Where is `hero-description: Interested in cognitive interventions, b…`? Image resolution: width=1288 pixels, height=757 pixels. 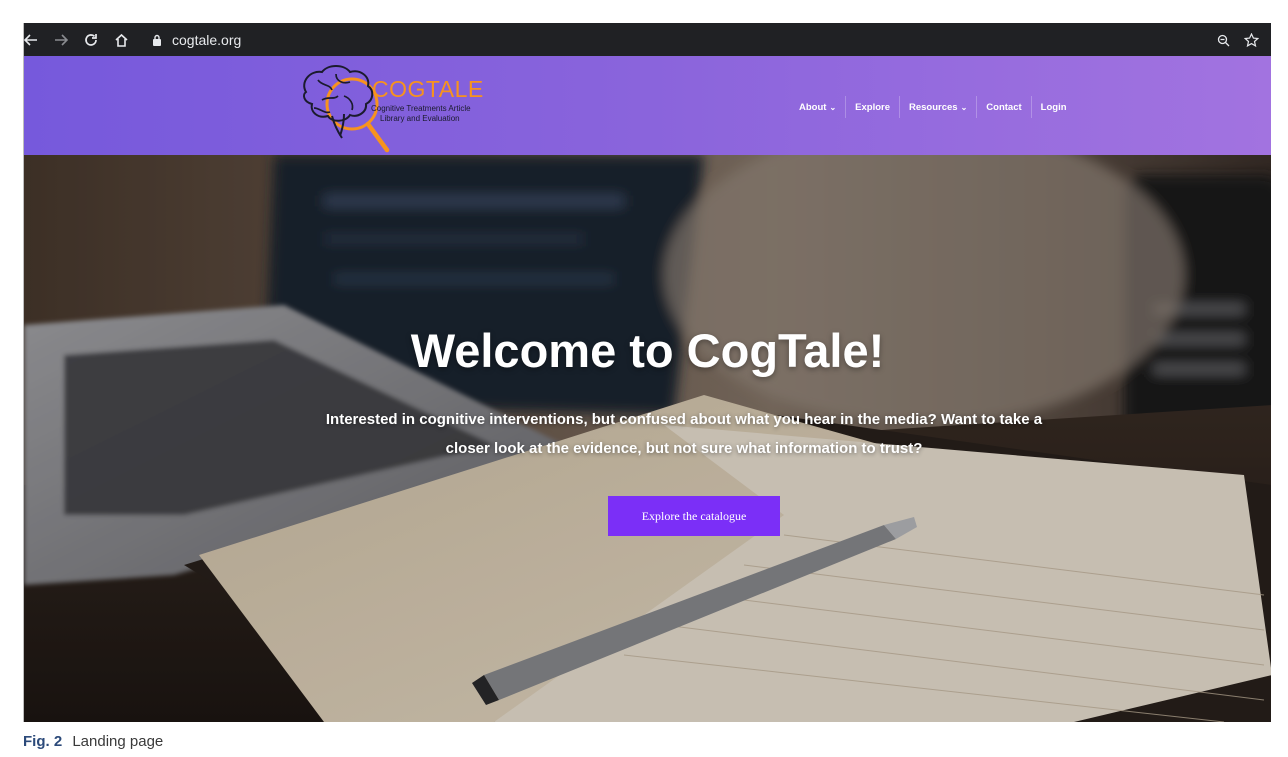
hero-description: Interested in cognitive interventions, b… is located at coordinates (684, 434).